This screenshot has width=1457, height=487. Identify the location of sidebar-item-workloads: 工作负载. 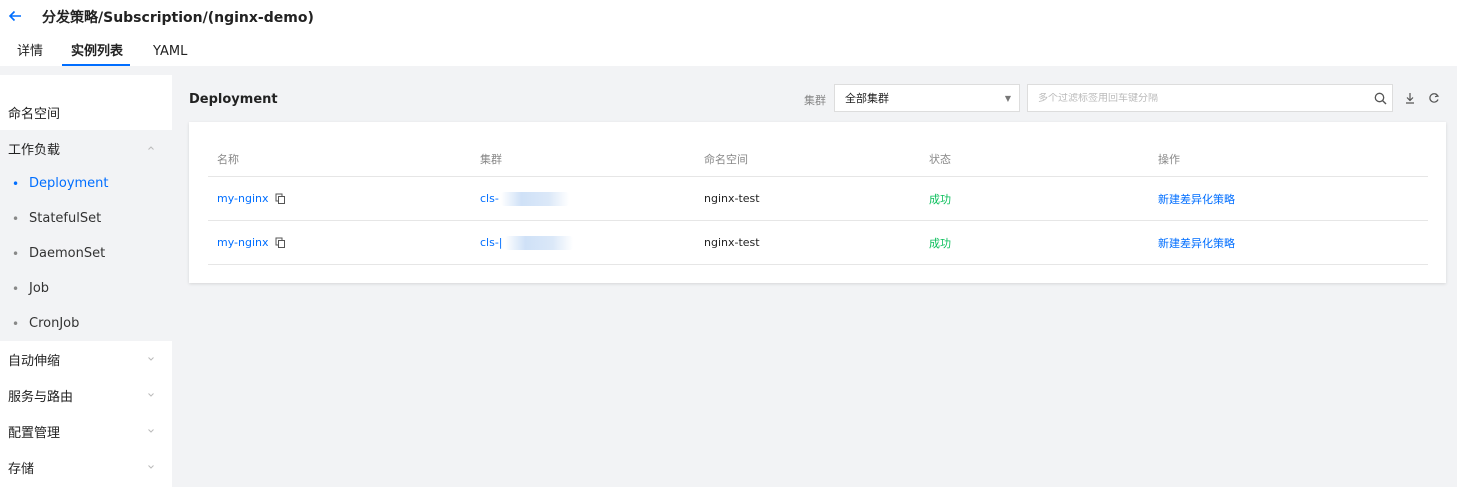
(86, 148).